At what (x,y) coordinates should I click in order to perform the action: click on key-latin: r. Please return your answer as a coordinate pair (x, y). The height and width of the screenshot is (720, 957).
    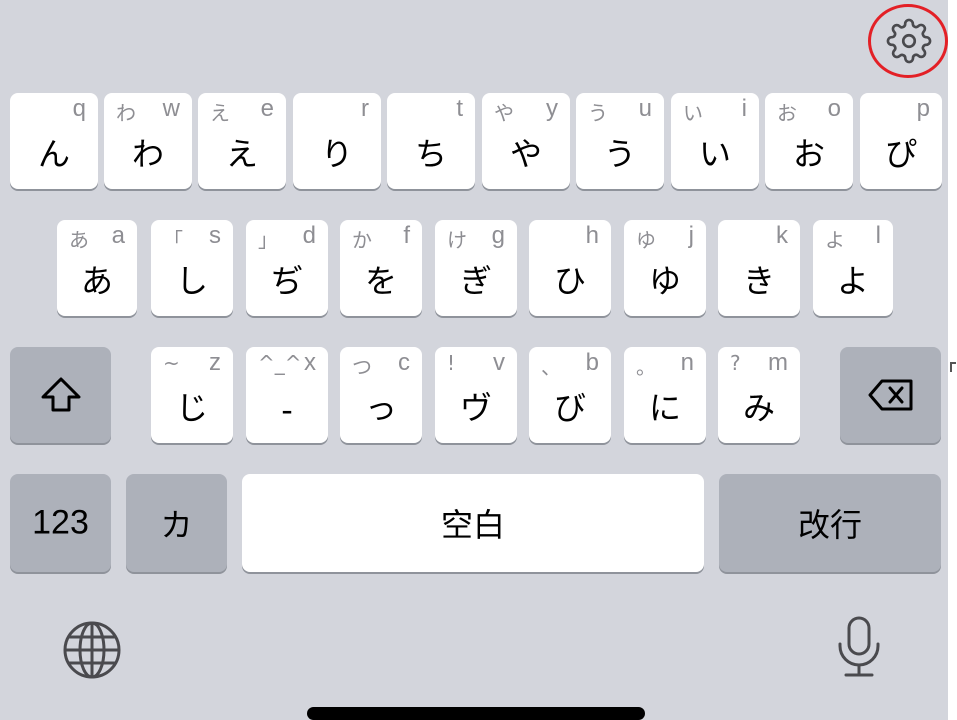
    Looking at the image, I should click on (365, 108).